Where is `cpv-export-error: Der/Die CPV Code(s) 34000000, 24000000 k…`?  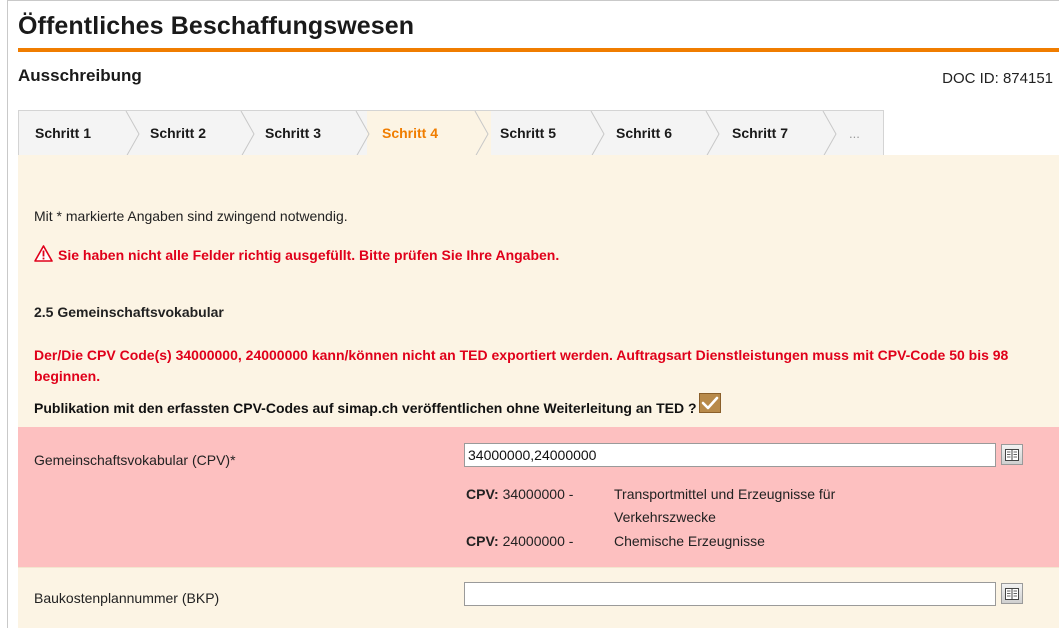
cpv-export-error: Der/Die CPV Code(s) 34000000, 24000000 k… is located at coordinates (521, 365).